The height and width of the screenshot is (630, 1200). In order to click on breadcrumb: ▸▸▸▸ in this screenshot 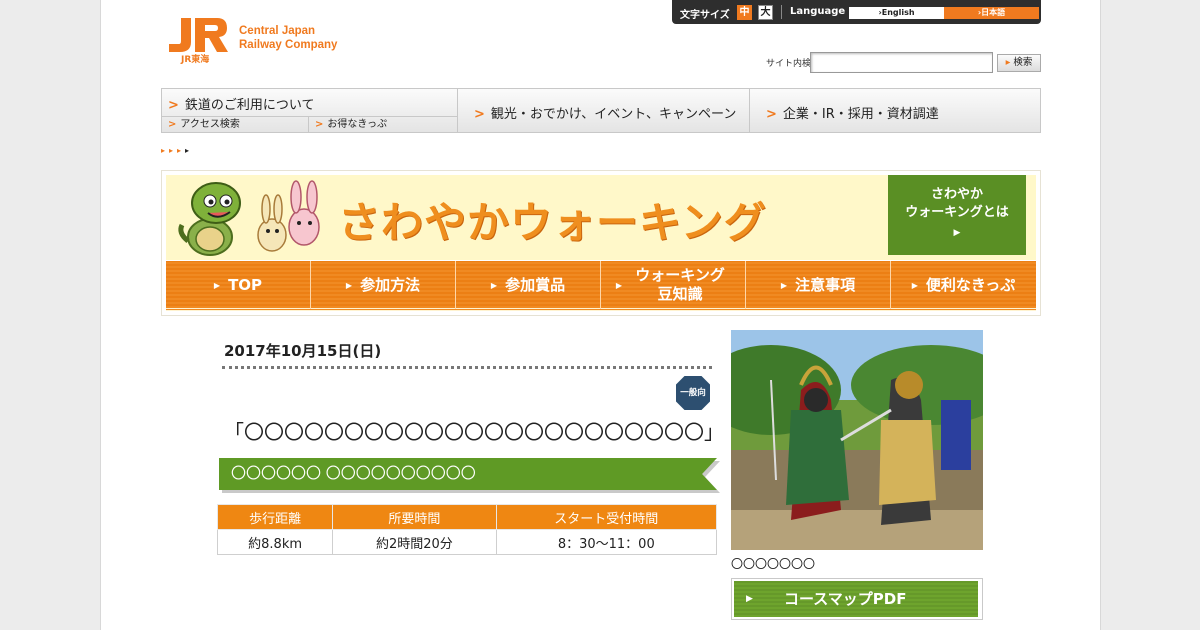, I will do `click(177, 150)`.